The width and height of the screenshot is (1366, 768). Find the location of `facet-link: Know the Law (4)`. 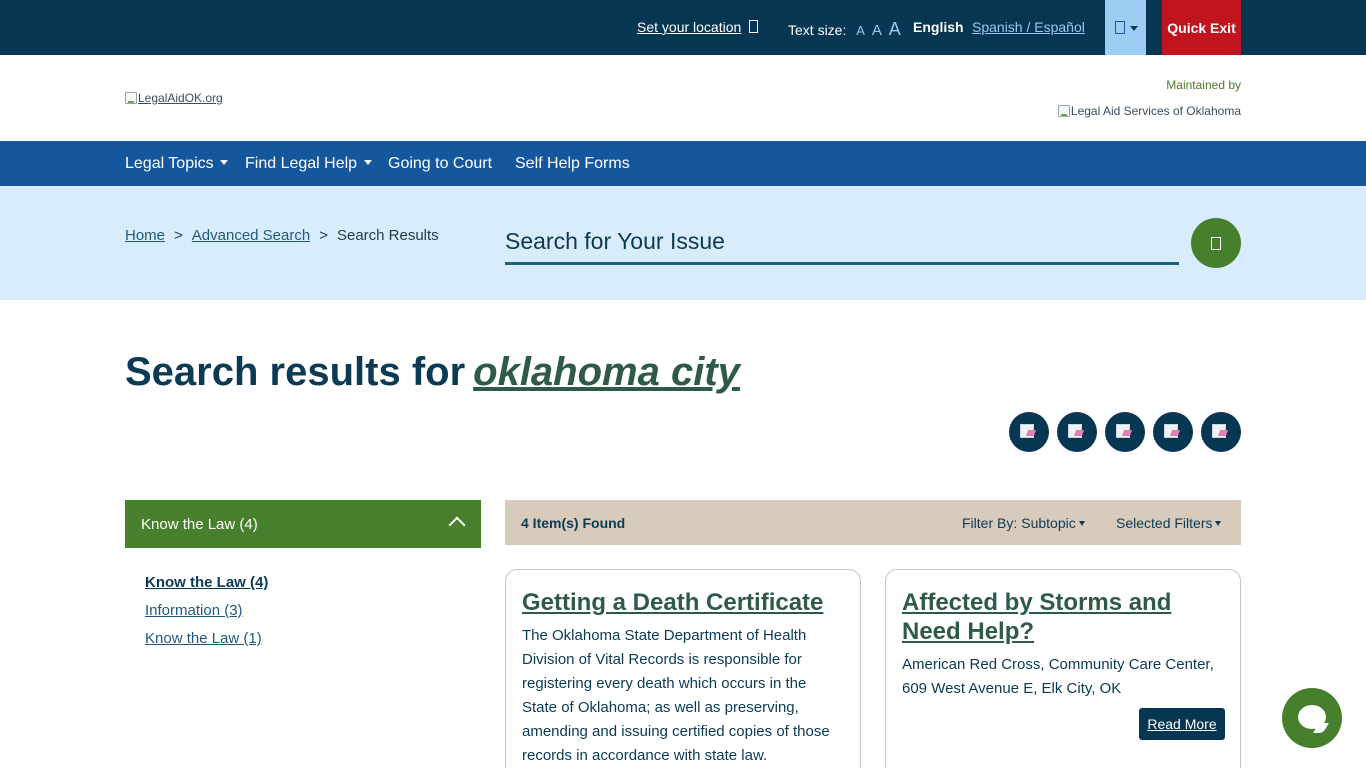

facet-link: Know the Law (4) is located at coordinates (206, 583).